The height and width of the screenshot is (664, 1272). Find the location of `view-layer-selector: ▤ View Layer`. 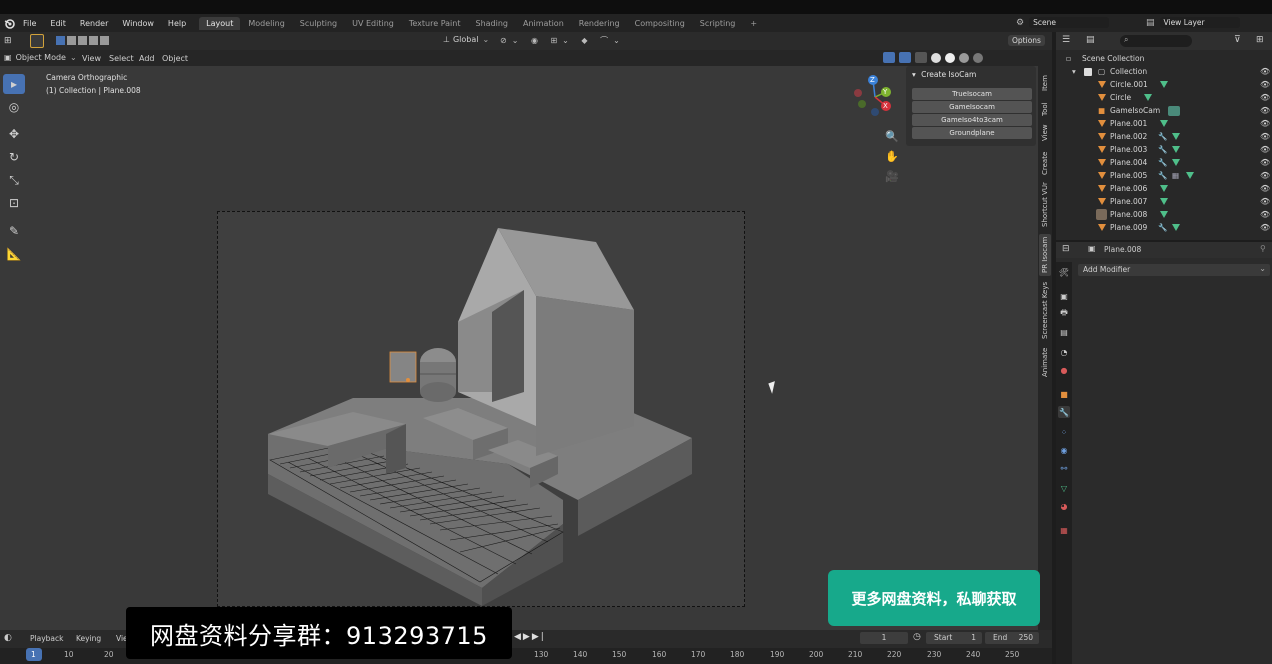

view-layer-selector: ▤ View Layer is located at coordinates (1206, 22).